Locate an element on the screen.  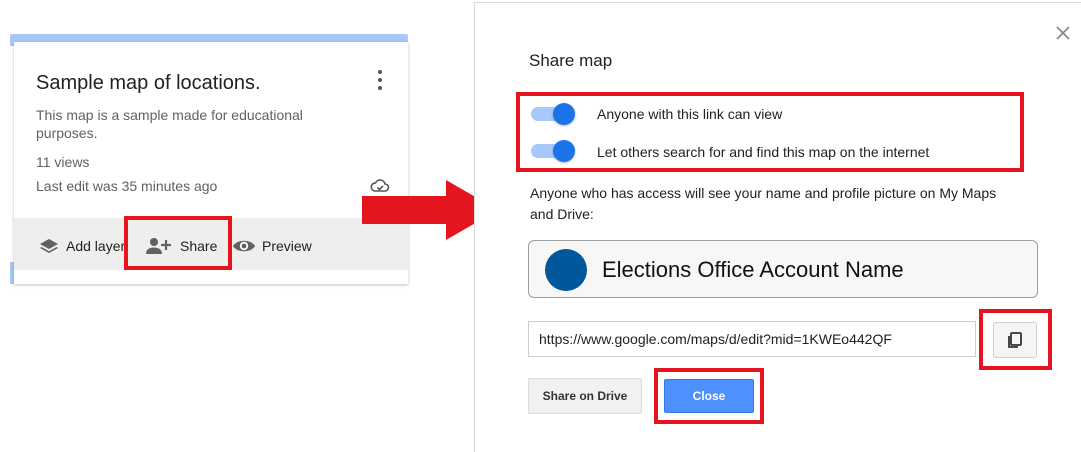
map-title: Sample map of locations. is located at coordinates (148, 83).